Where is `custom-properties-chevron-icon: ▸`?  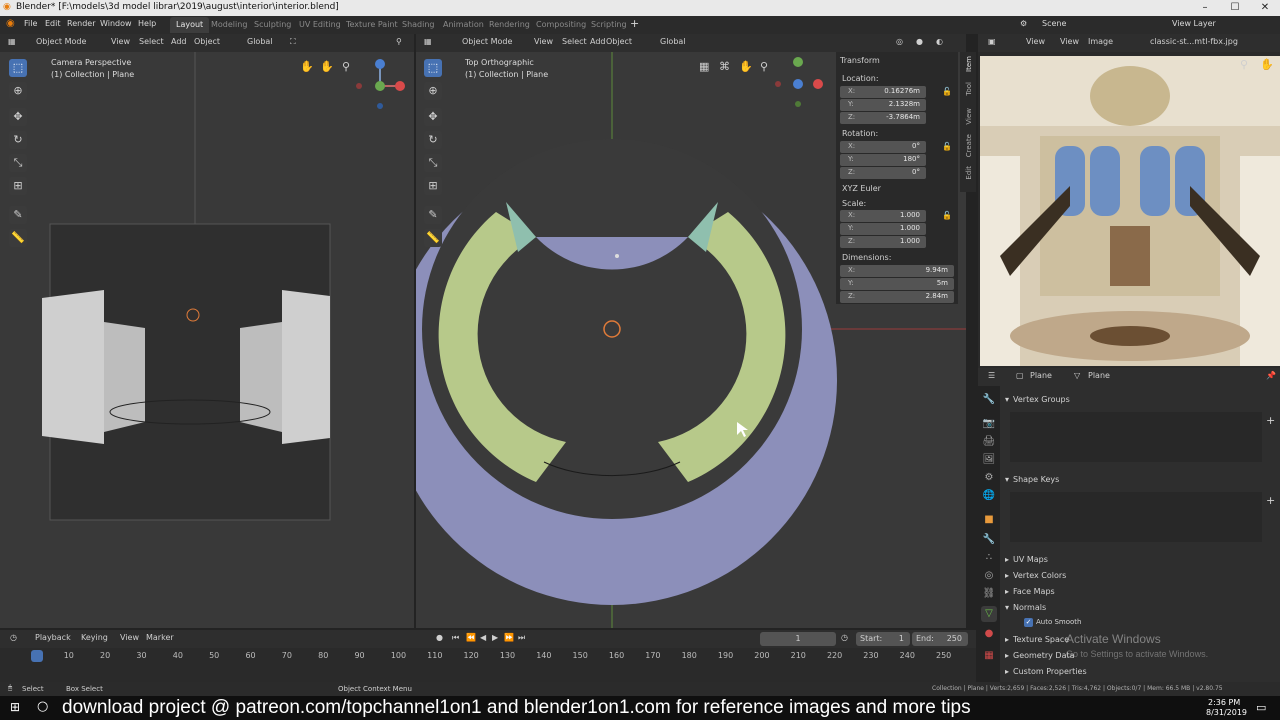
custom-properties-chevron-icon: ▸ is located at coordinates (1007, 671).